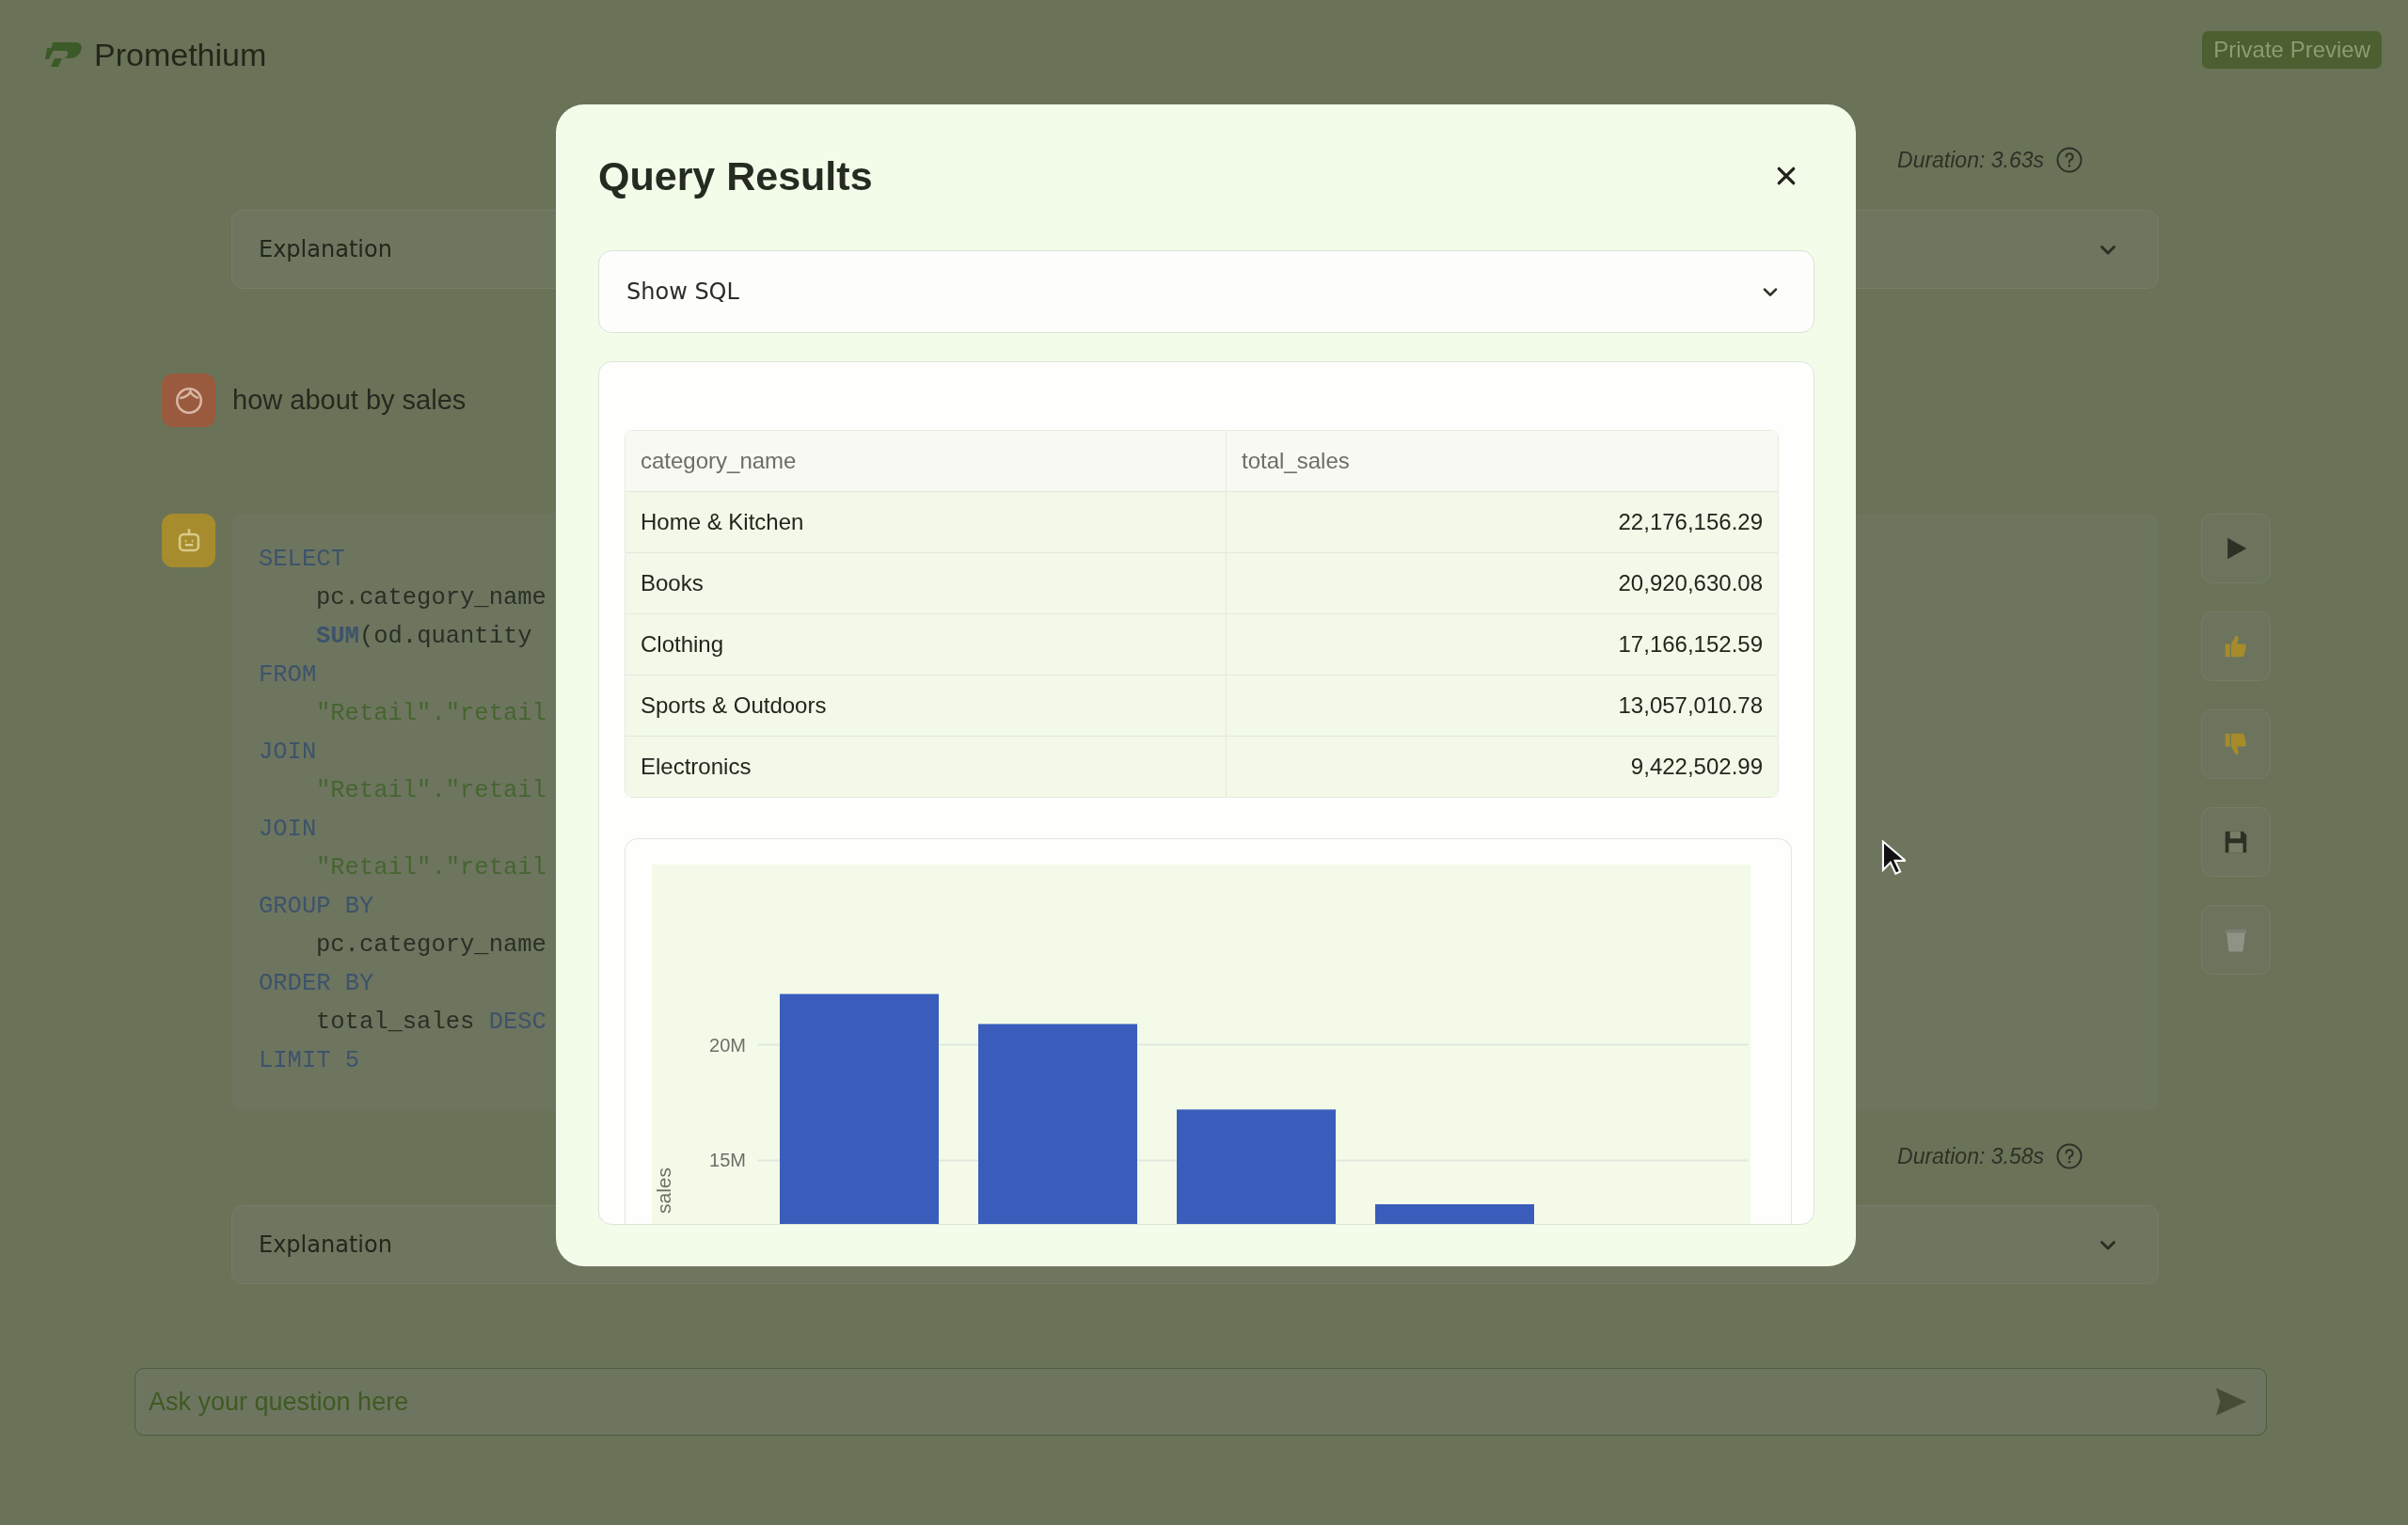  I want to click on logo-text: Promethium, so click(181, 54).